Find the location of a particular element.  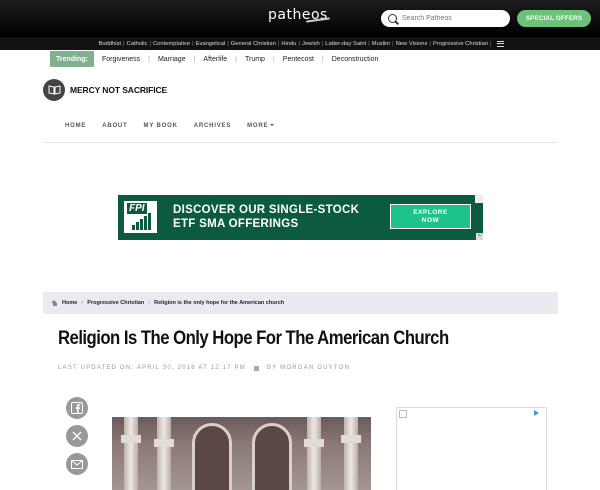

ad-headline-line1: DISCOVER OUR SINGLE-STOCK is located at coordinates (266, 210).